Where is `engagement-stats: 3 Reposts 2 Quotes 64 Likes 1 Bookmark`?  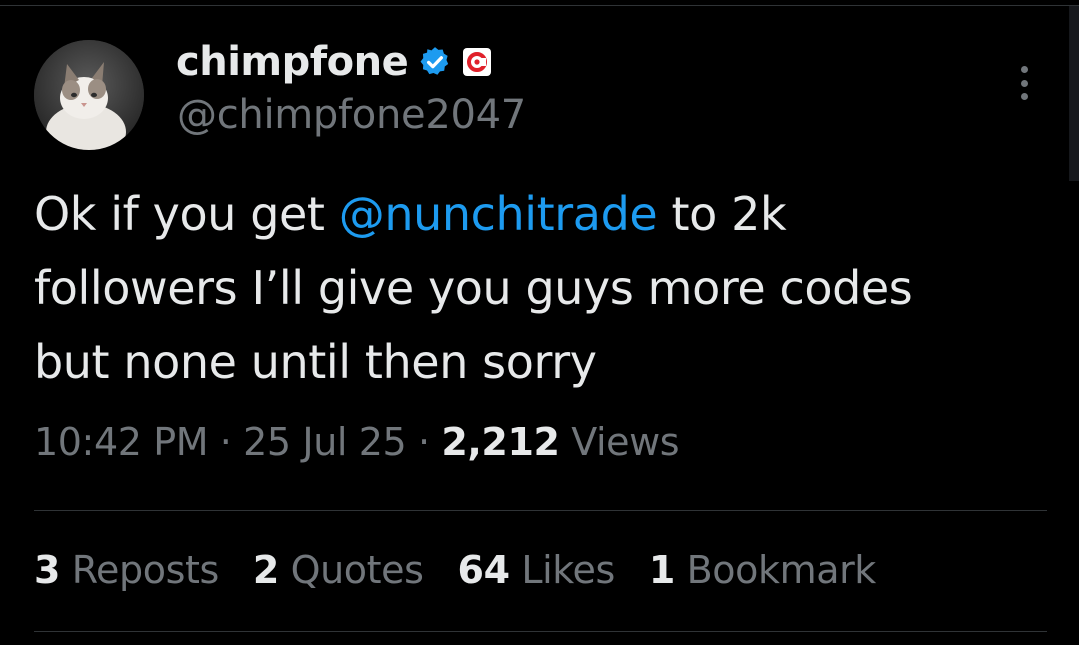
engagement-stats: 3 Reposts 2 Quotes 64 Likes 1 Bookmark is located at coordinates (455, 570).